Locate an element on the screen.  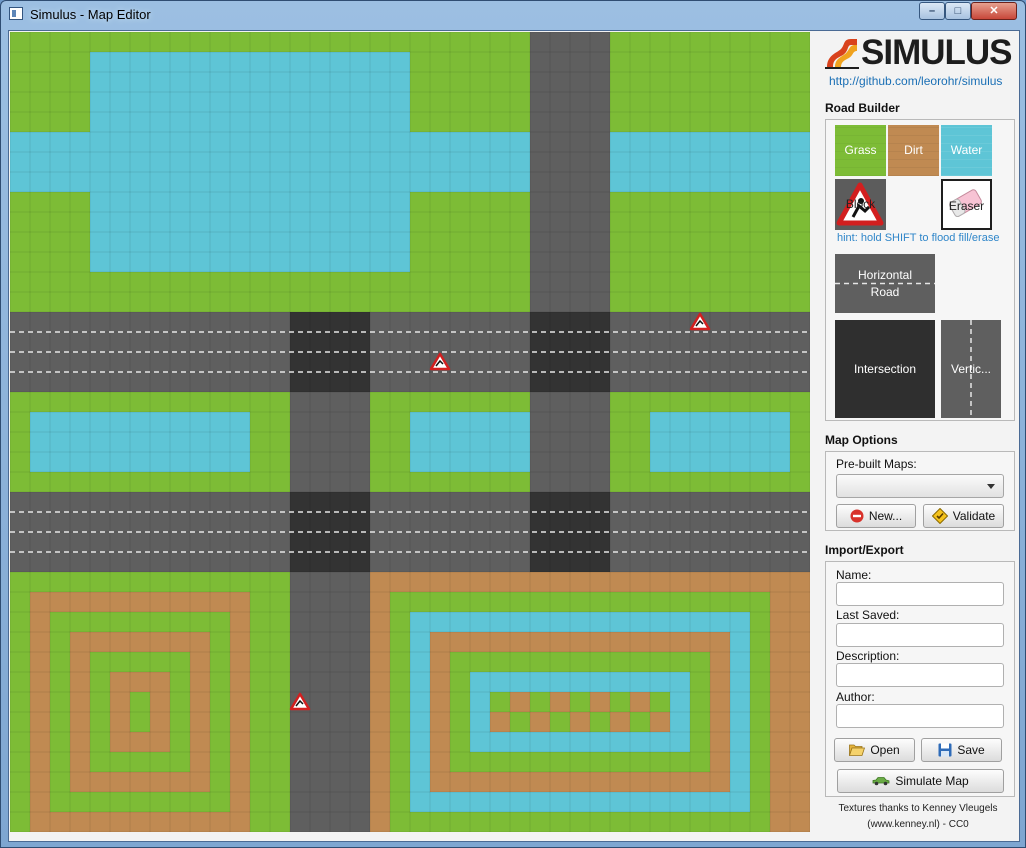
title-bar: Simulus - Map Editor – □ ✕ is located at coordinates (513, 14).